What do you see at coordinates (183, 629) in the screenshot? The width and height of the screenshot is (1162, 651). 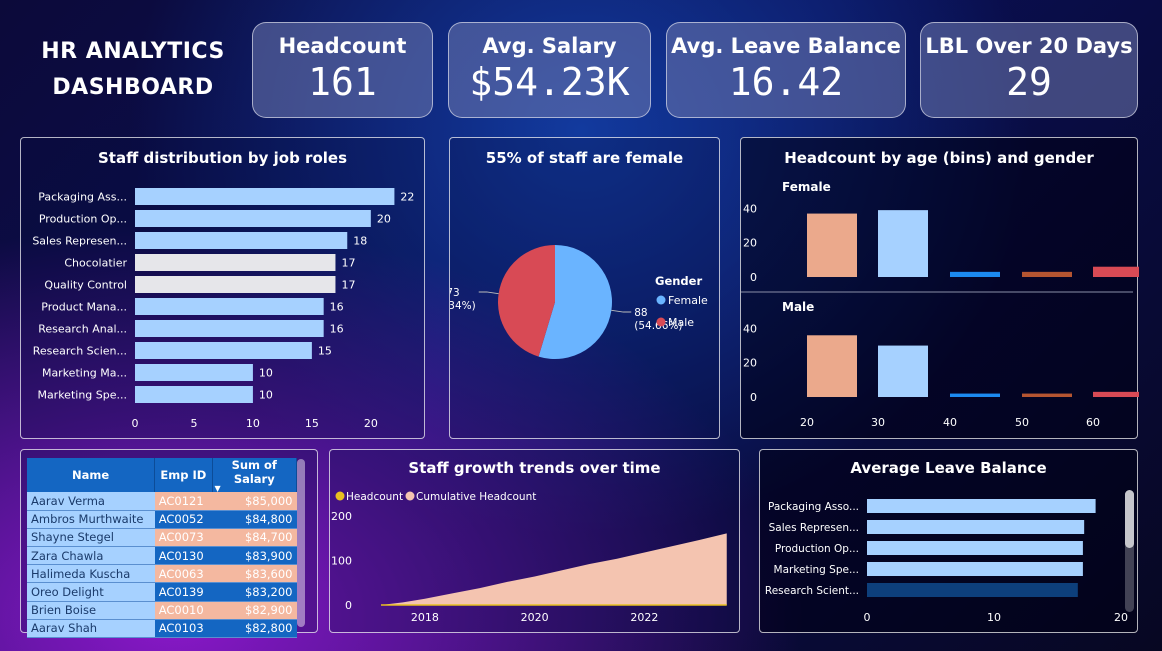 I see `cell-emp-id: AC0103` at bounding box center [183, 629].